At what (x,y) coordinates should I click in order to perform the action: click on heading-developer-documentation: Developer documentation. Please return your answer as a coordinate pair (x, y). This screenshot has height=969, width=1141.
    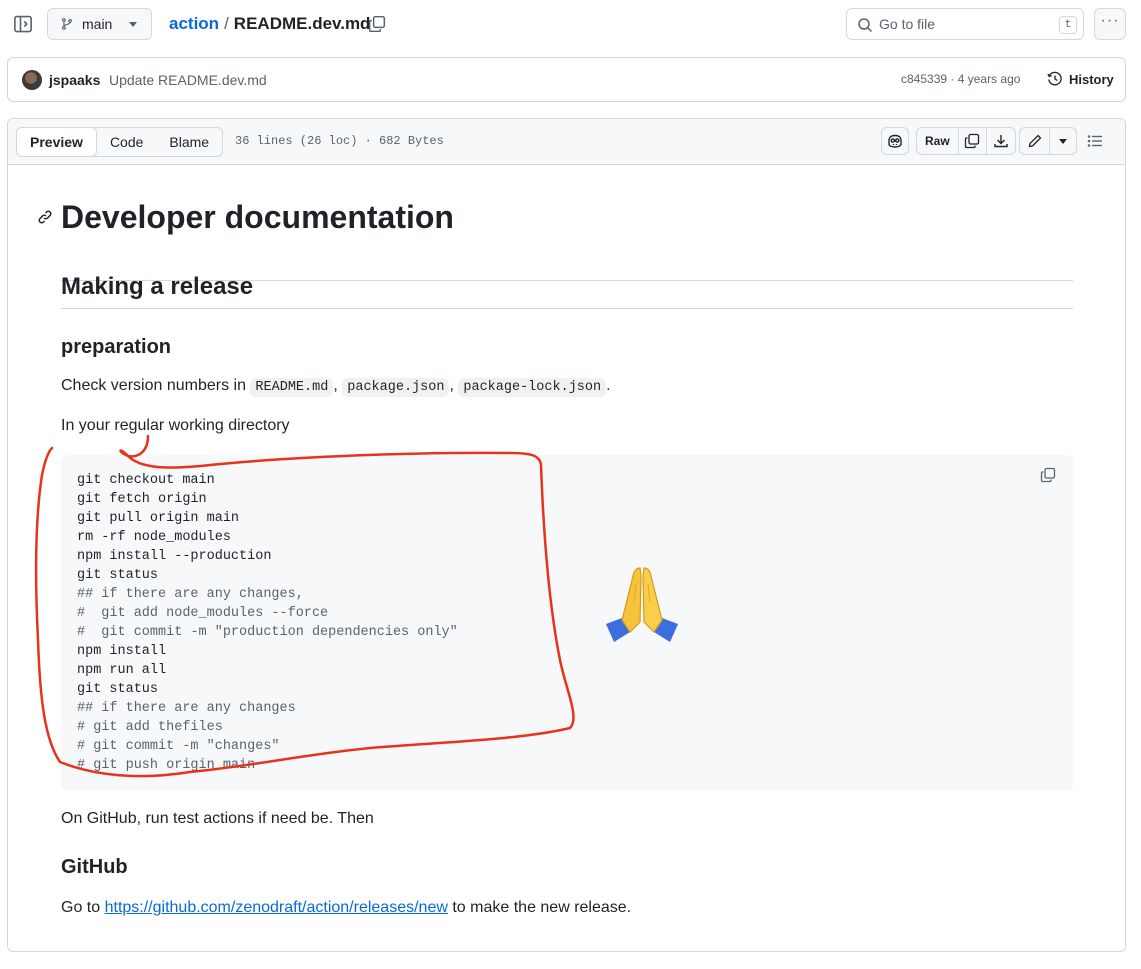
    Looking at the image, I should click on (567, 240).